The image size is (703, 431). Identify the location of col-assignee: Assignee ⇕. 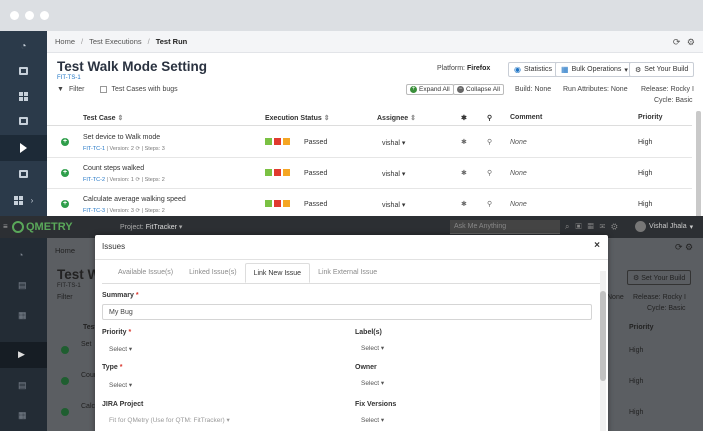
(396, 118).